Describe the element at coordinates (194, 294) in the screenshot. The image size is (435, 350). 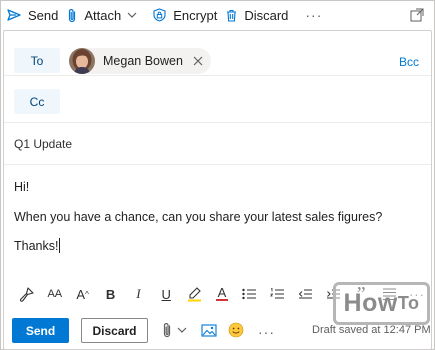
I see `highlight-icon` at that location.